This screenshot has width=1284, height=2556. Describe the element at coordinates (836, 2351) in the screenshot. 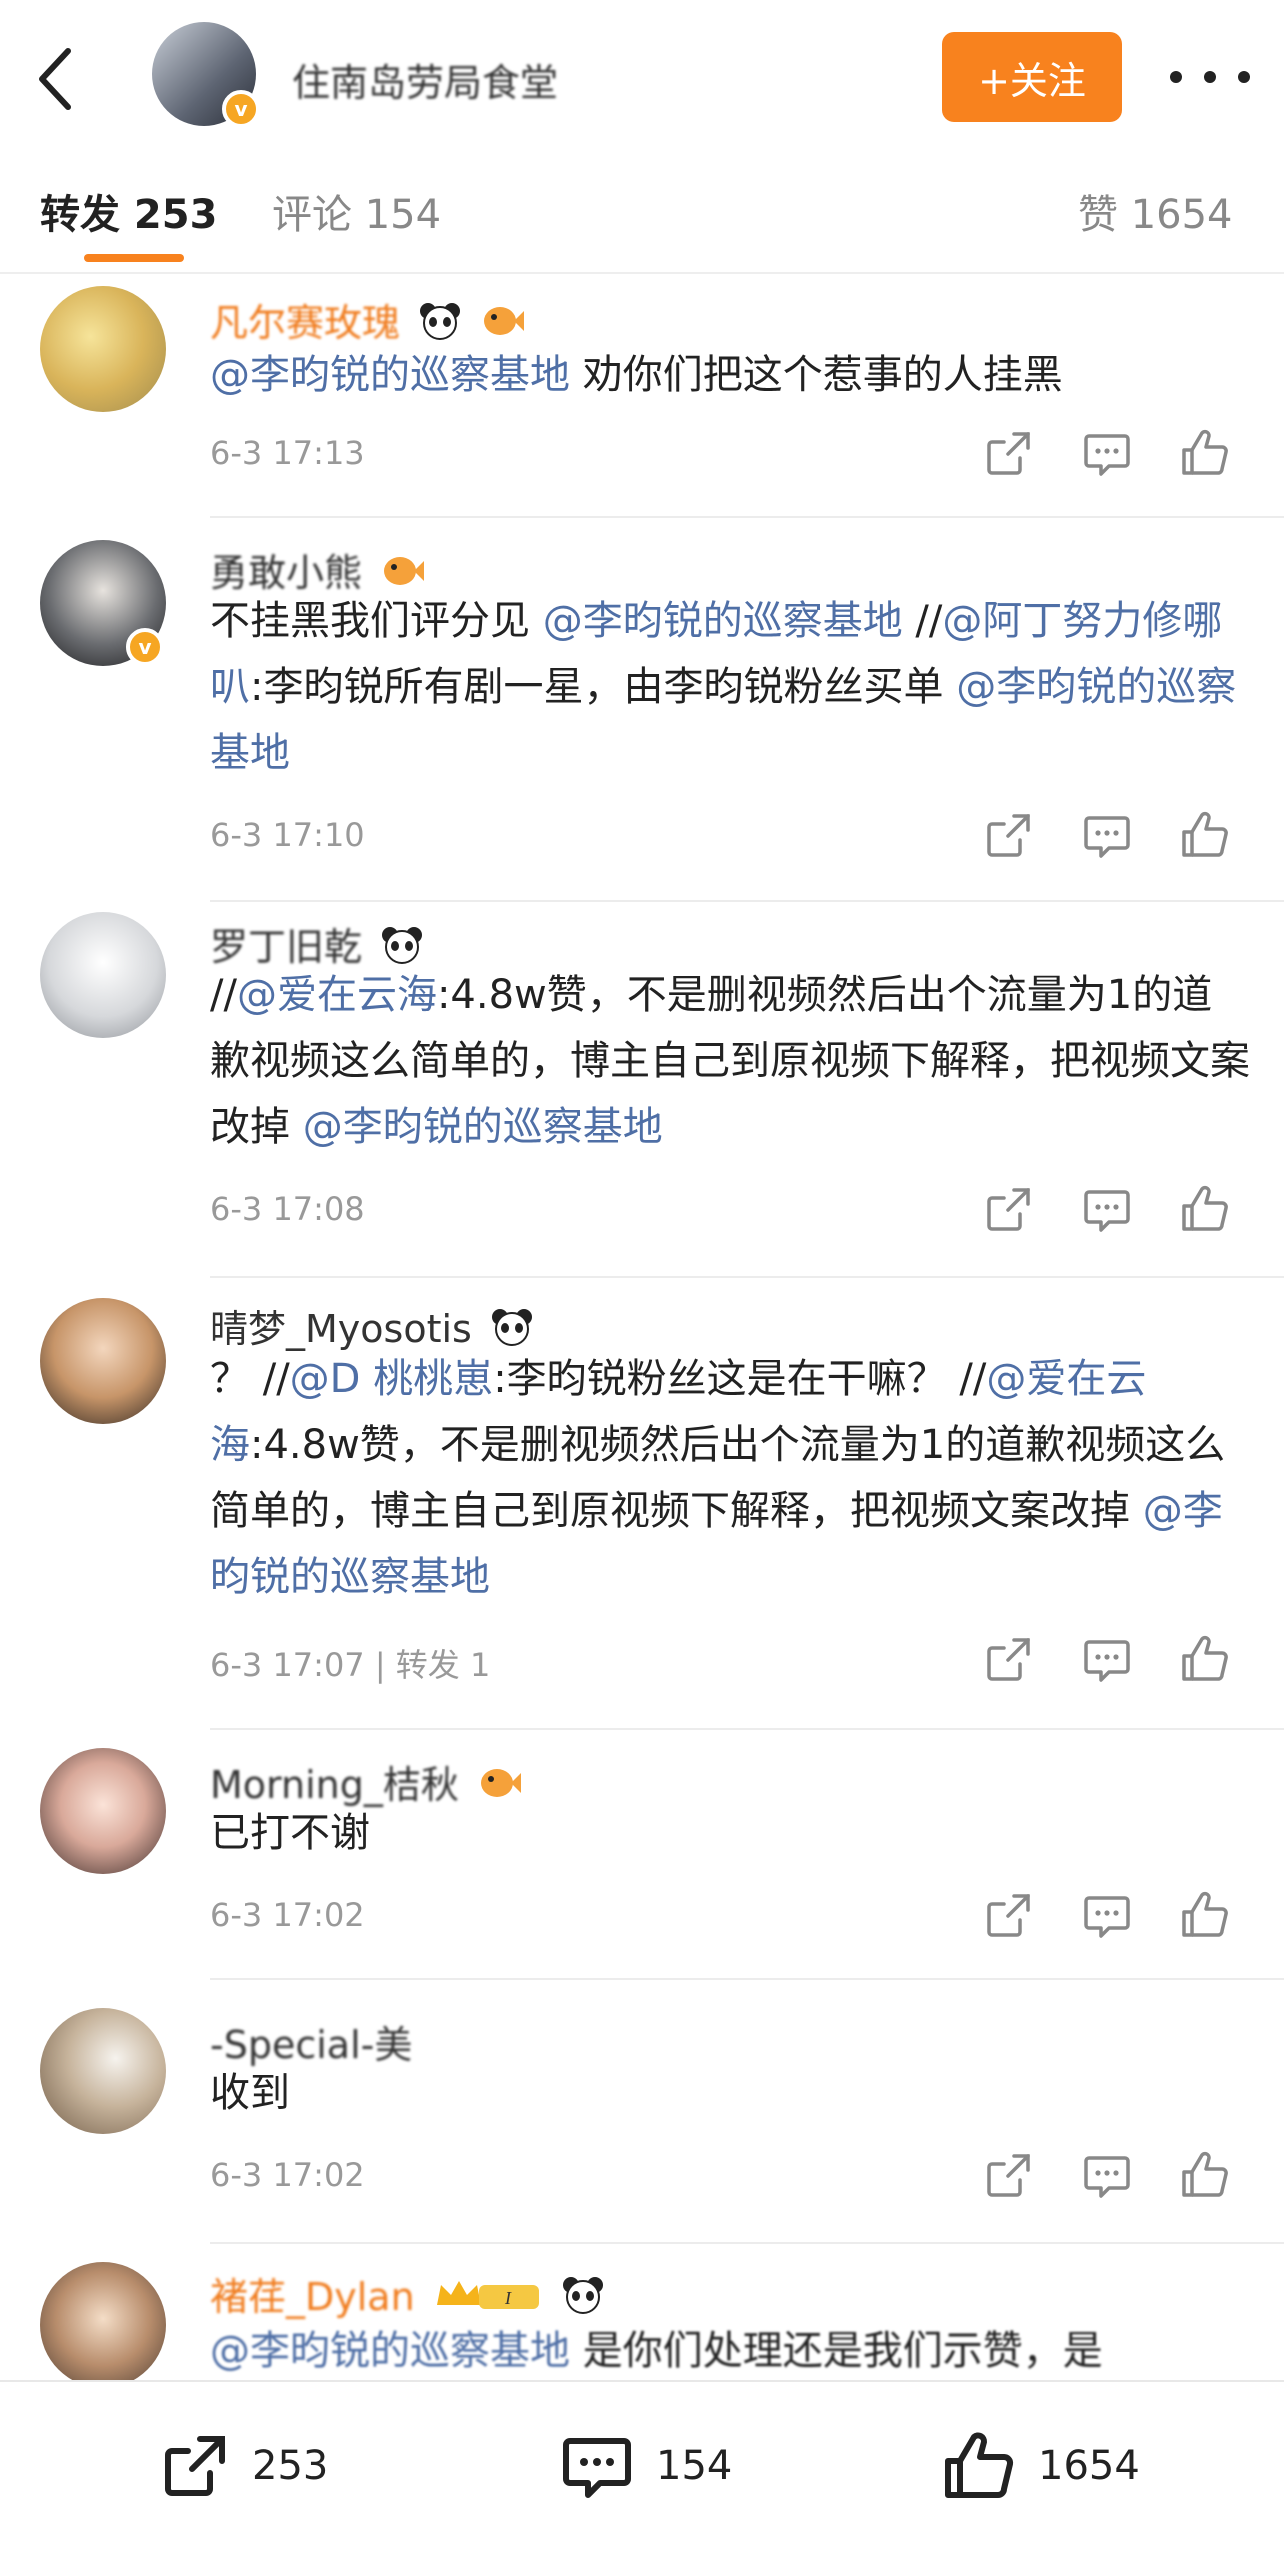

I see `repost-text-segment: 是你们处理还是我们示赞，是` at that location.